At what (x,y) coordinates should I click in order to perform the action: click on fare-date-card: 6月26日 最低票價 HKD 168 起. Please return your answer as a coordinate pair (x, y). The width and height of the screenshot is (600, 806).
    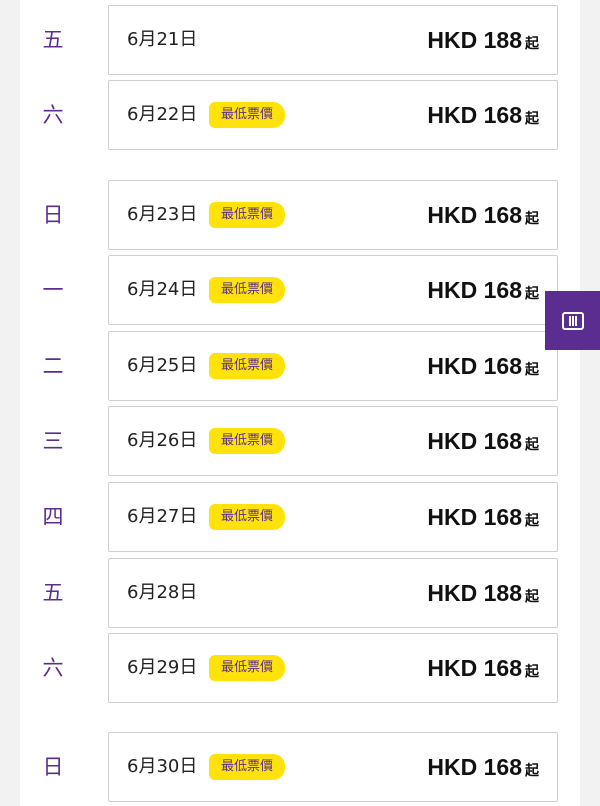
    Looking at the image, I should click on (333, 441).